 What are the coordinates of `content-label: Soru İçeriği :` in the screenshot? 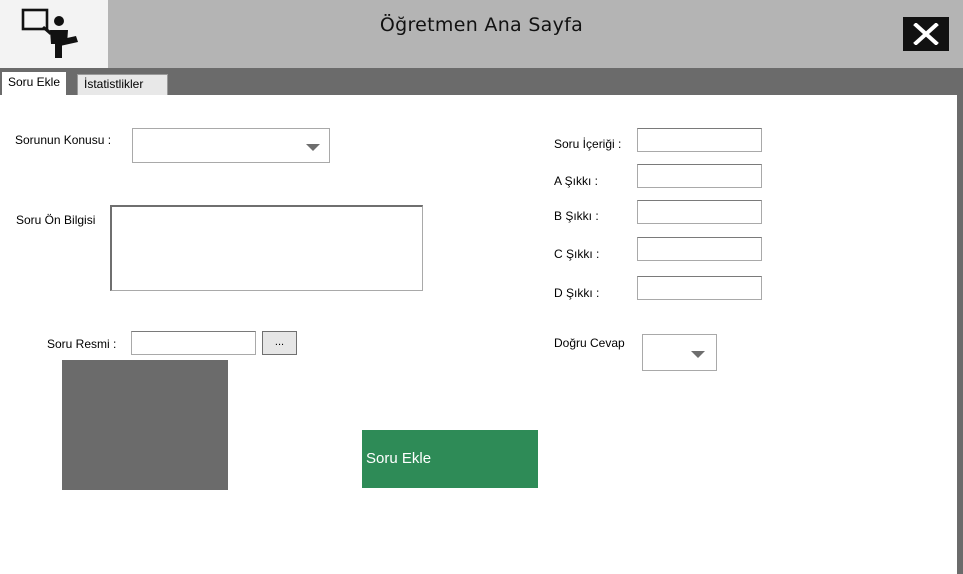 It's located at (588, 144).